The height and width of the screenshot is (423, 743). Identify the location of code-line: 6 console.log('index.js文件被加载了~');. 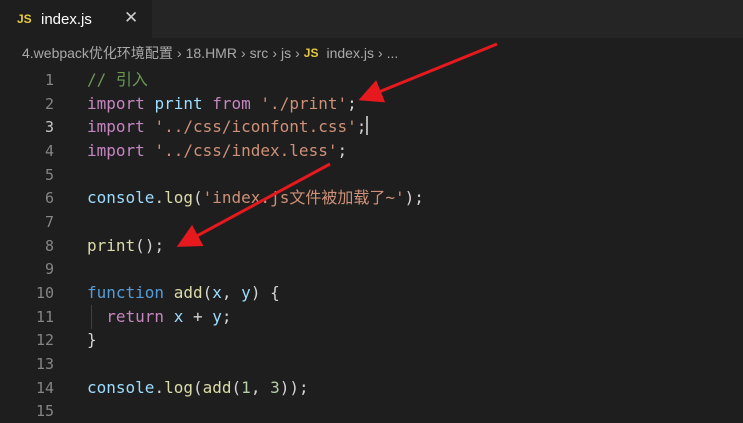
(371, 198).